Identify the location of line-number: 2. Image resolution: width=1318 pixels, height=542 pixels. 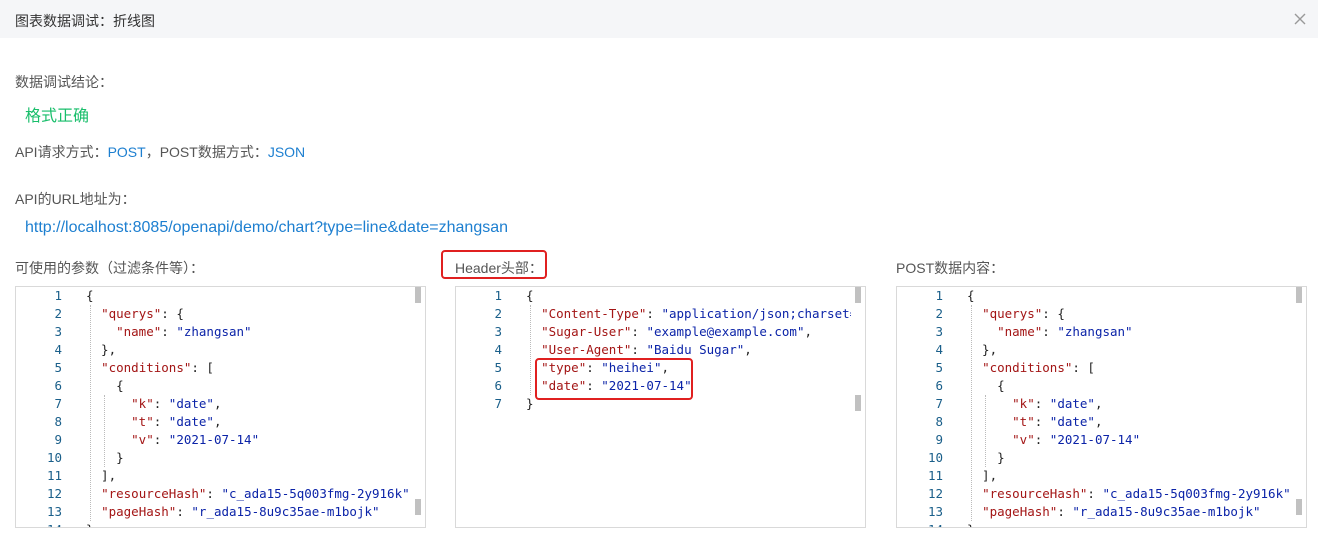
(498, 313).